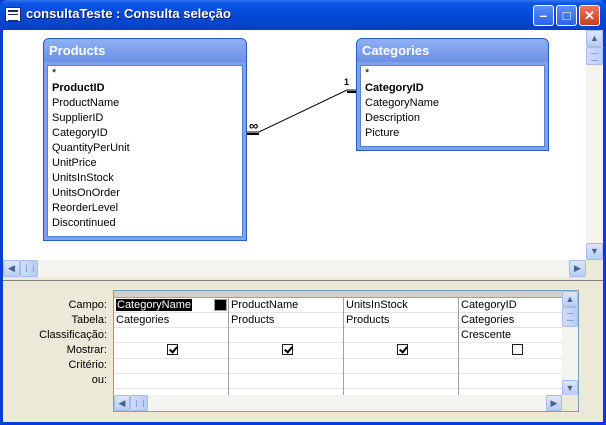 The image size is (606, 425). What do you see at coordinates (56, 343) in the screenshot?
I see `row-labels: Campo: Tabela: Classificação: Mostrar` at bounding box center [56, 343].